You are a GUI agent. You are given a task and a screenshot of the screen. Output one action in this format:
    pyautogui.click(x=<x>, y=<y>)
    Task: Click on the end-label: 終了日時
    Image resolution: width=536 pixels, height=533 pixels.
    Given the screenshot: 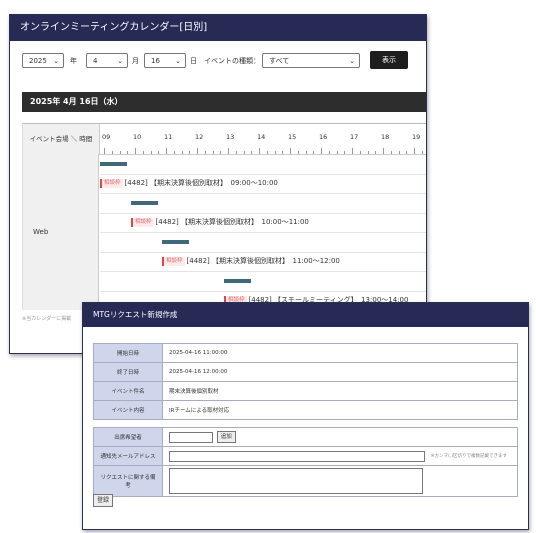 What is the action you would take?
    pyautogui.click(x=128, y=372)
    